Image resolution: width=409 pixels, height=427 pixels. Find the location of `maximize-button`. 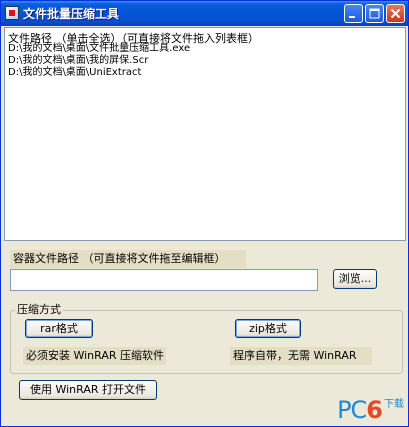

maximize-button is located at coordinates (374, 13).